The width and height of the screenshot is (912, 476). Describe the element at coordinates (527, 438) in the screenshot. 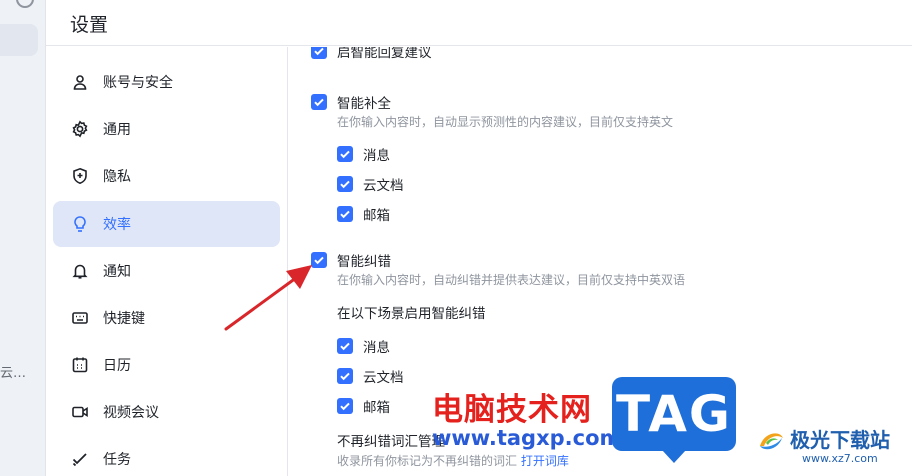

I see `watermark-url: www.tagxp.com` at that location.